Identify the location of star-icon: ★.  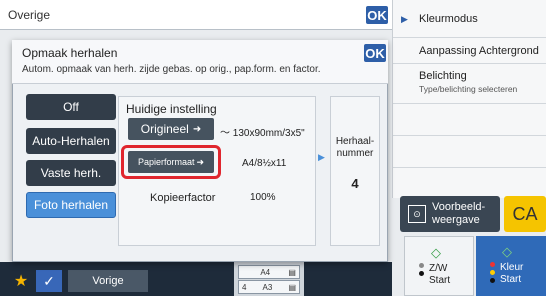
(21, 282).